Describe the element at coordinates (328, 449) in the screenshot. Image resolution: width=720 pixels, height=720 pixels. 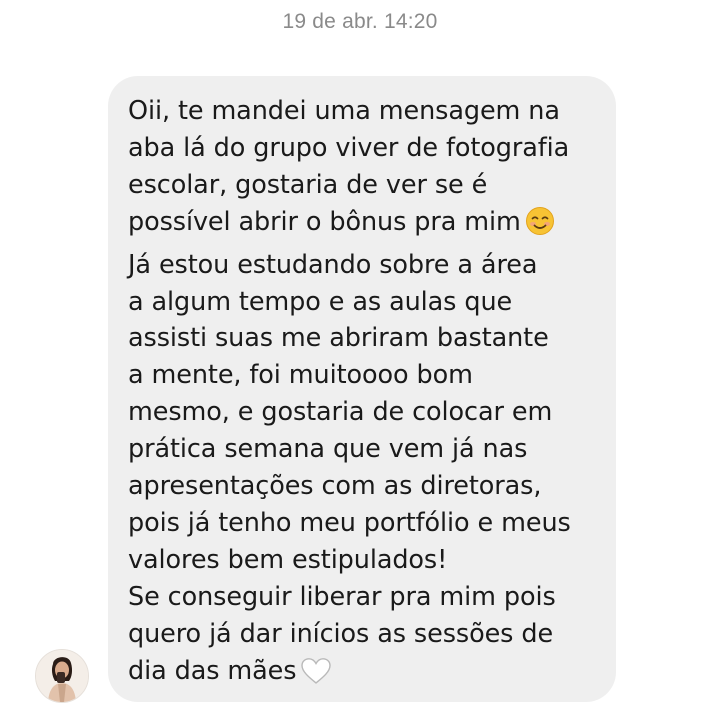
I see `message-line: prática semana que vem já nas` at that location.